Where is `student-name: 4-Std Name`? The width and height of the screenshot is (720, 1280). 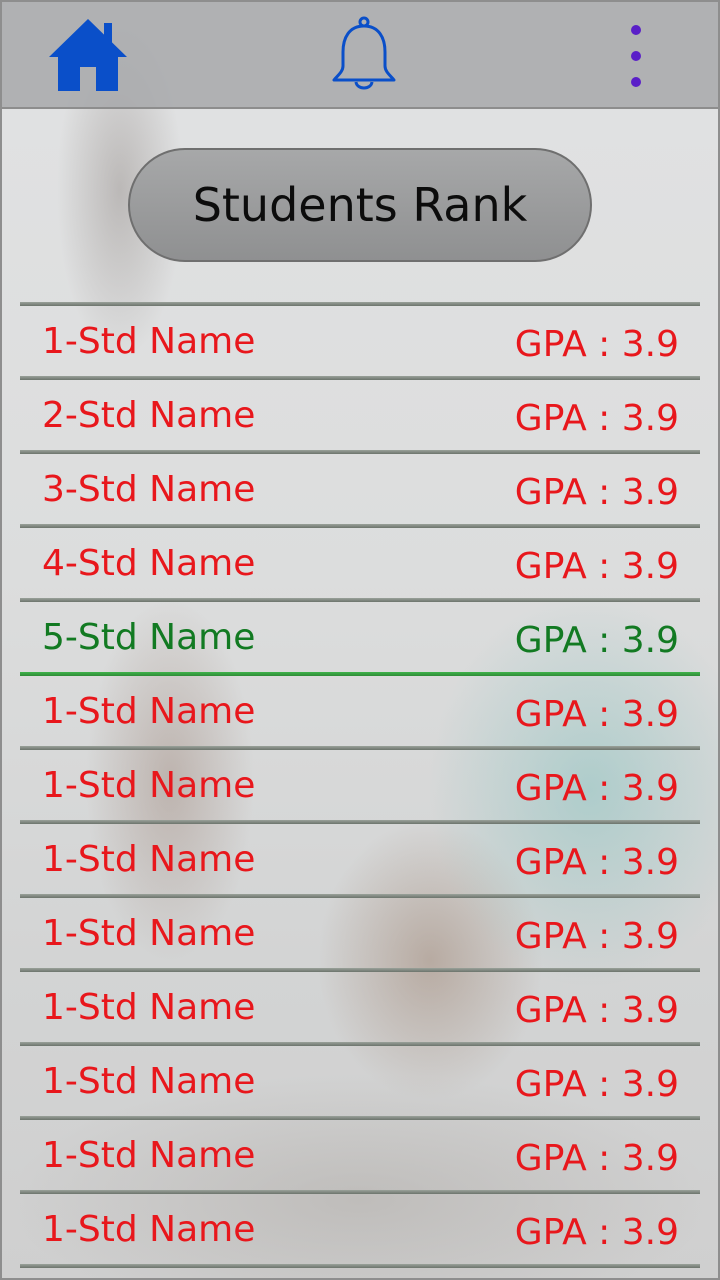
student-name: 4-Std Name is located at coordinates (149, 563).